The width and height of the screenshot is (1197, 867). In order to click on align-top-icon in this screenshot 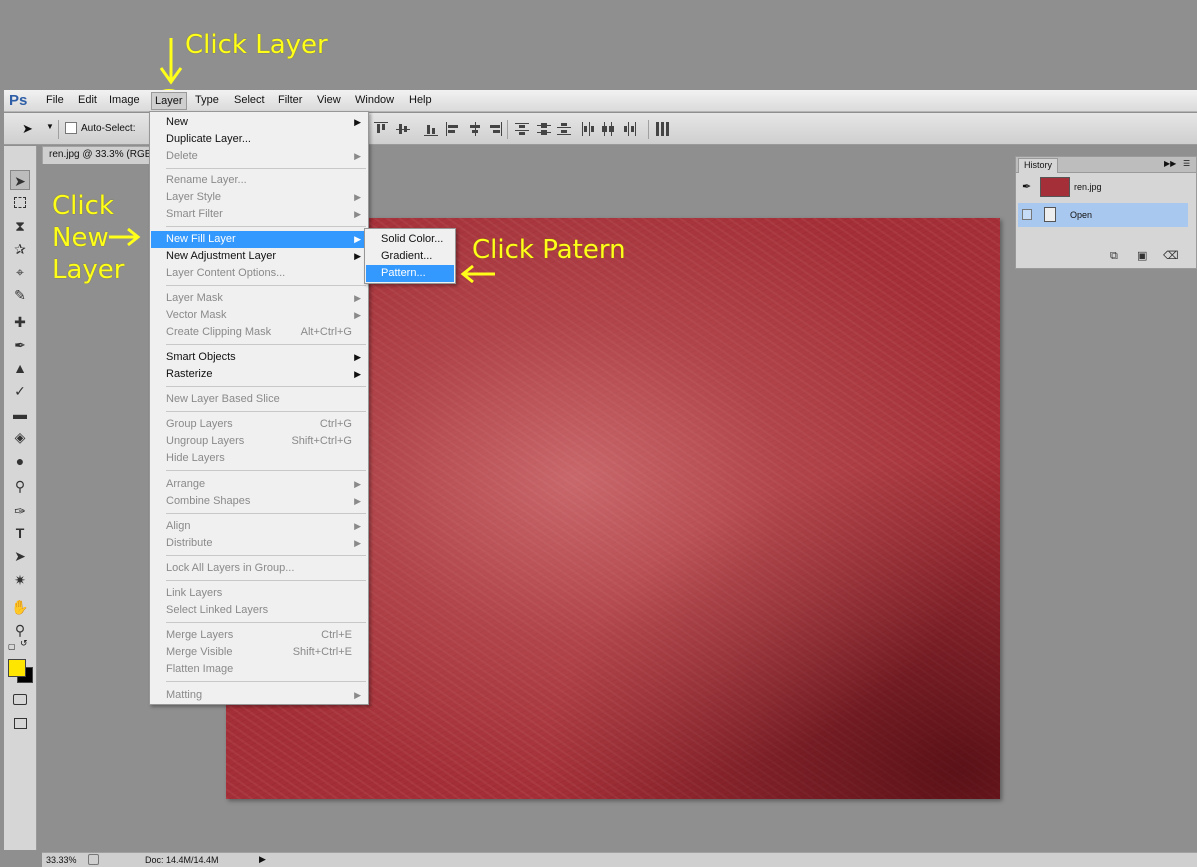, I will do `click(381, 129)`.